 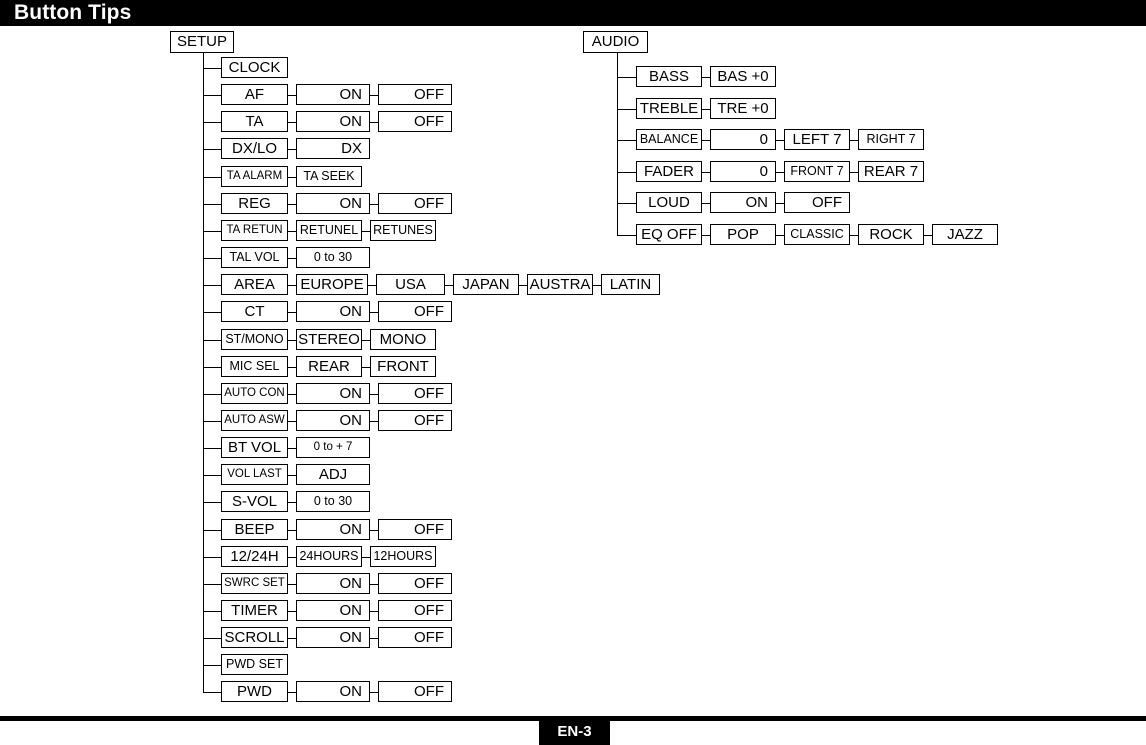 What do you see at coordinates (743, 76) in the screenshot?
I see `tree-node-option: BAS +0` at bounding box center [743, 76].